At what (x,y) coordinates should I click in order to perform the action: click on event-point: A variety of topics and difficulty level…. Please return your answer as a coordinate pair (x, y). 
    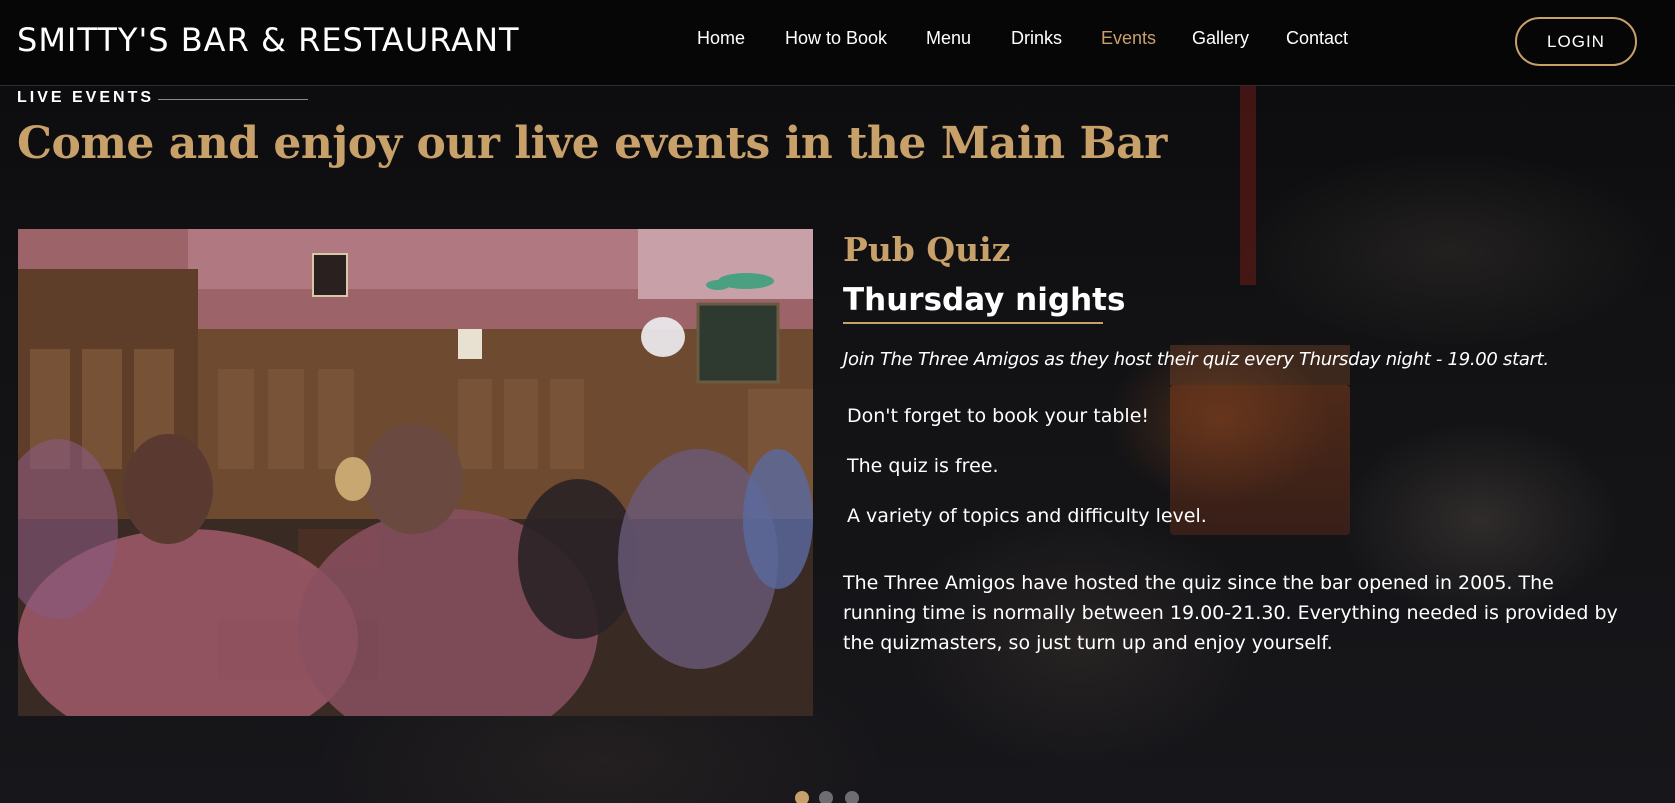
    Looking at the image, I should click on (1027, 516).